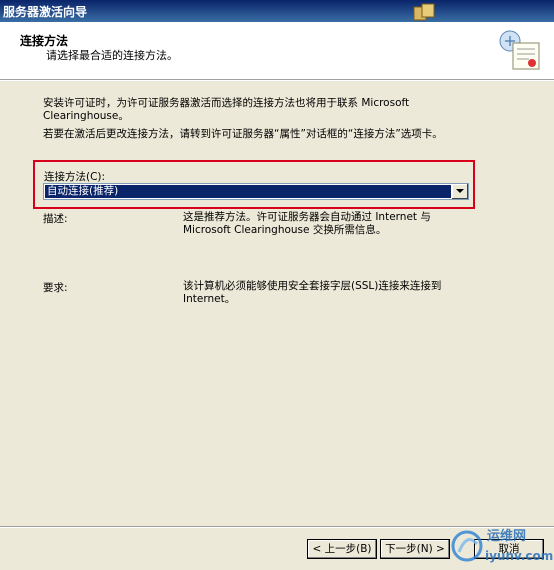  Describe the element at coordinates (249, 191) in the screenshot. I see `connection-method-selected: 自动连接(推荐)` at that location.